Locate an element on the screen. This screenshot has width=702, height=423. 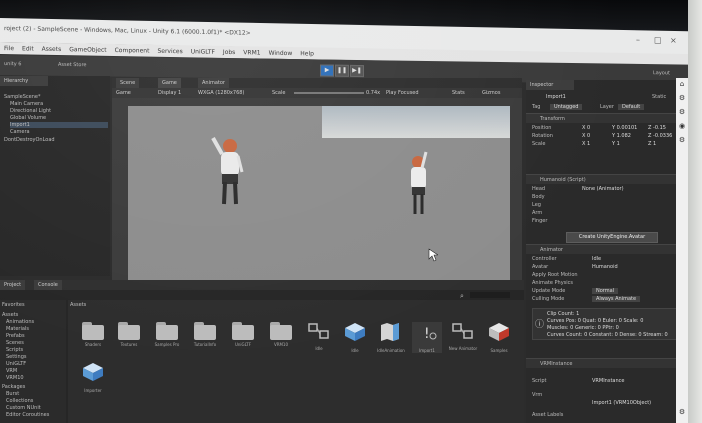
vrm-instance-header: VRMInstance is located at coordinates (606, 363).